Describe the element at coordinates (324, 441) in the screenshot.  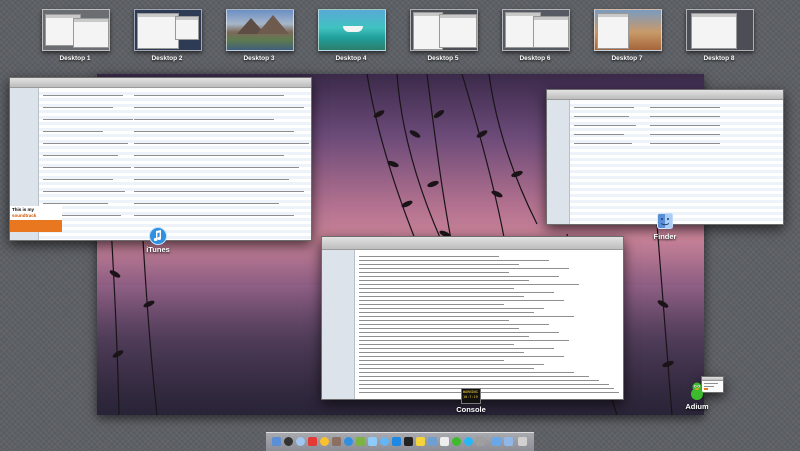
I see `chrome-icon` at that location.